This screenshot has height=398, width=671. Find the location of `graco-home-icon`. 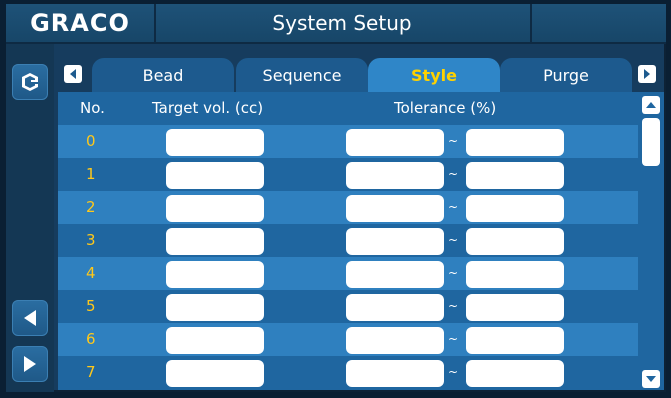

graco-home-icon is located at coordinates (30, 82).